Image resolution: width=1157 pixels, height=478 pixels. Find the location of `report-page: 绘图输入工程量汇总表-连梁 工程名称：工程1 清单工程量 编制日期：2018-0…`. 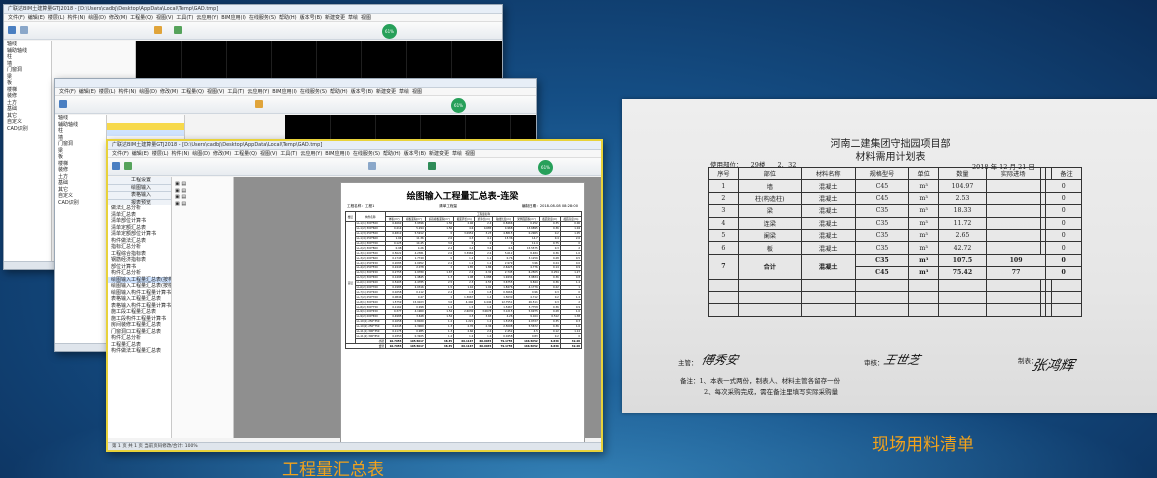

report-page: 绘图输入工程量汇总表-连梁 工程名称：工程1 清单工程量 编制日期：2018-0… is located at coordinates (462, 313).